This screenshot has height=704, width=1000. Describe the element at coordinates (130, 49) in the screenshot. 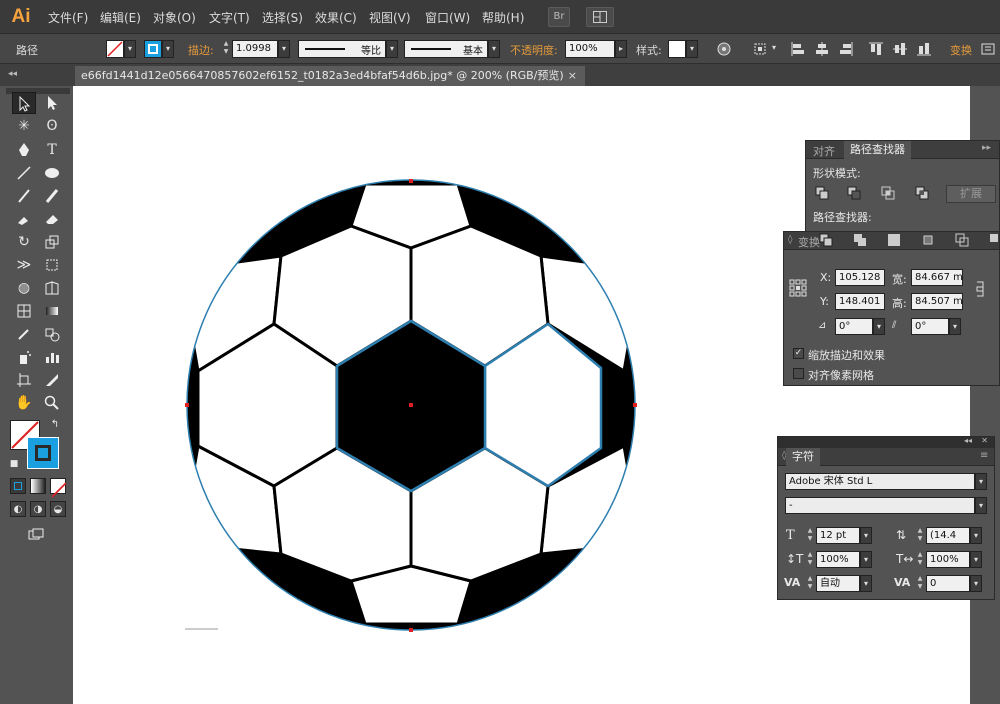

I see `fill-dropdown: ▾` at that location.